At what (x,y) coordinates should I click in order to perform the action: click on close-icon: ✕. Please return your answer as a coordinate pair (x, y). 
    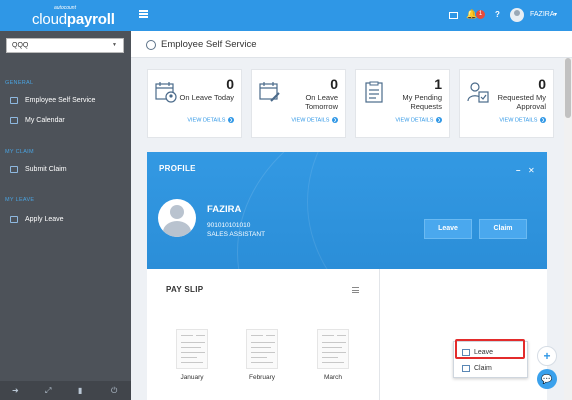
    Looking at the image, I should click on (531, 170).